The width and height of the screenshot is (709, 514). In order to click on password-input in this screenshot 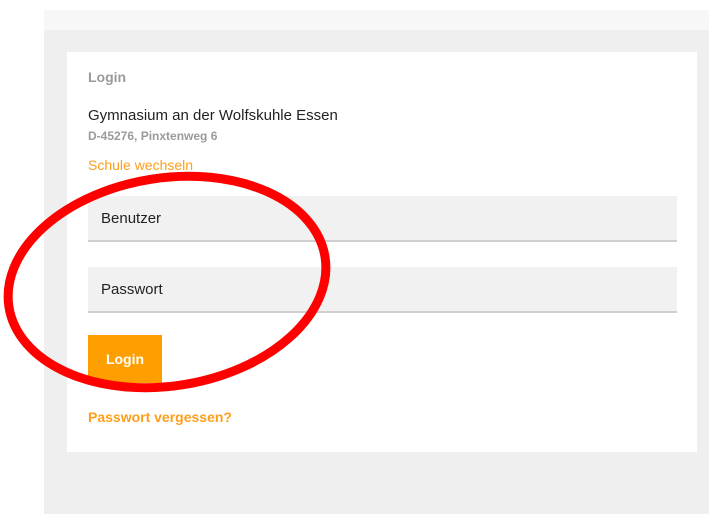, I will do `click(382, 290)`.